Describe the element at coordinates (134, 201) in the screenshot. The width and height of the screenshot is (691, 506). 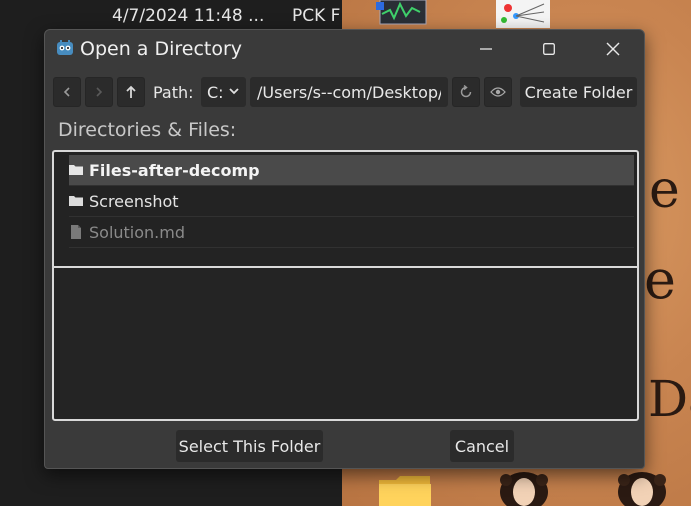
I see `tree-row-label: Screenshot` at that location.